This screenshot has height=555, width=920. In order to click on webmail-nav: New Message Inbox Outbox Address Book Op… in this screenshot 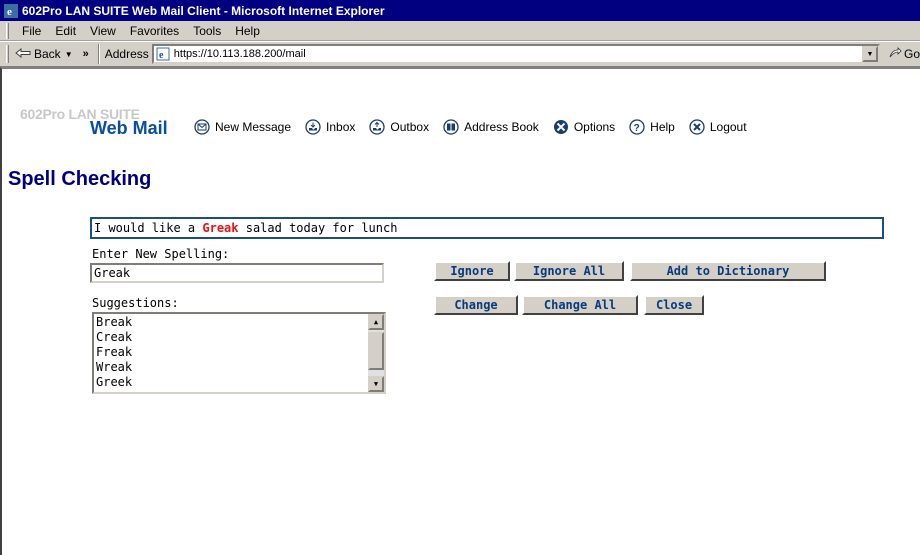, I will do `click(477, 127)`.